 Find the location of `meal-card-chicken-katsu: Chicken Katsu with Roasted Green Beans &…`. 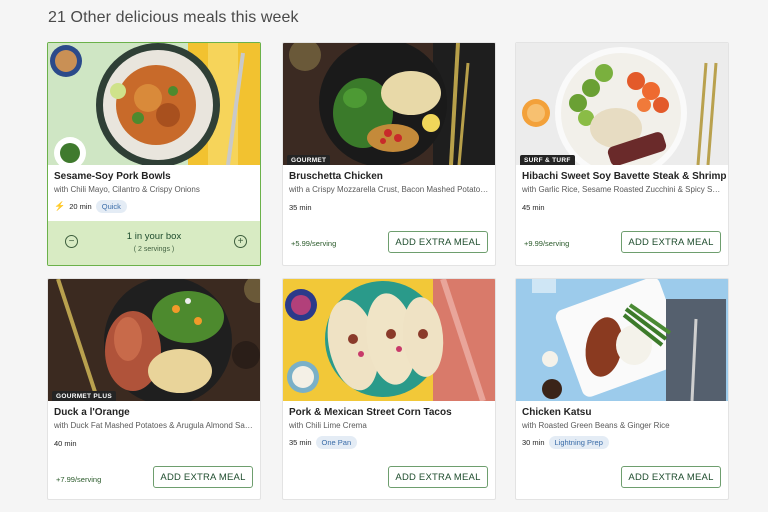

meal-card-chicken-katsu: Chicken Katsu with Roasted Green Beans &… is located at coordinates (622, 389).